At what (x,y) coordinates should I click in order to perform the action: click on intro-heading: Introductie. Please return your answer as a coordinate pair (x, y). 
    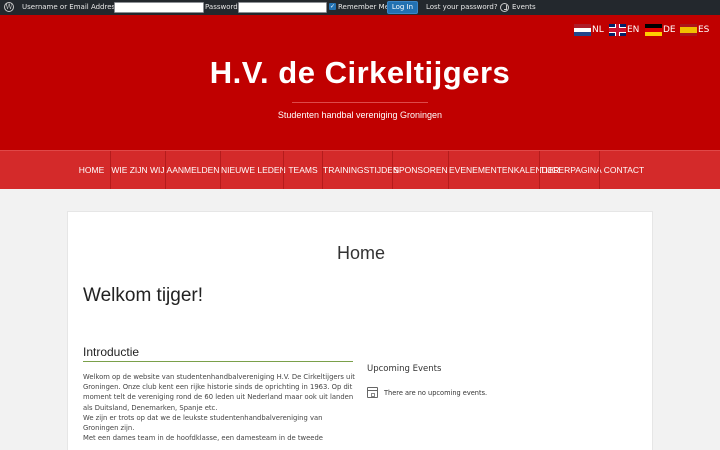
    Looking at the image, I should click on (111, 352).